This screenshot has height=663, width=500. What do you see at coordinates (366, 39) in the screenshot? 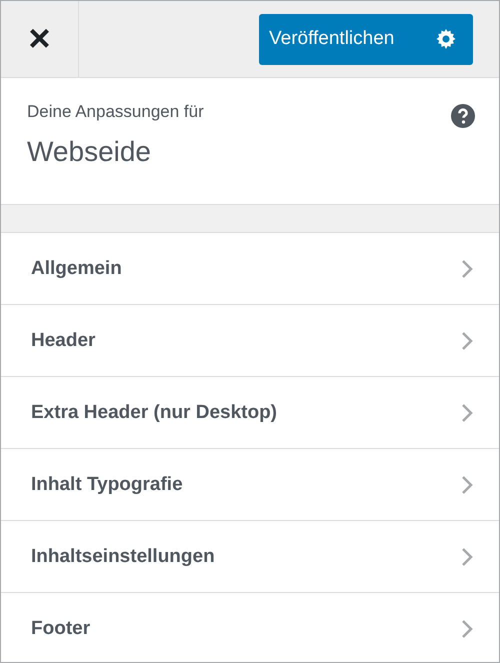
I see `publish-button: Veröffentlichen` at bounding box center [366, 39].